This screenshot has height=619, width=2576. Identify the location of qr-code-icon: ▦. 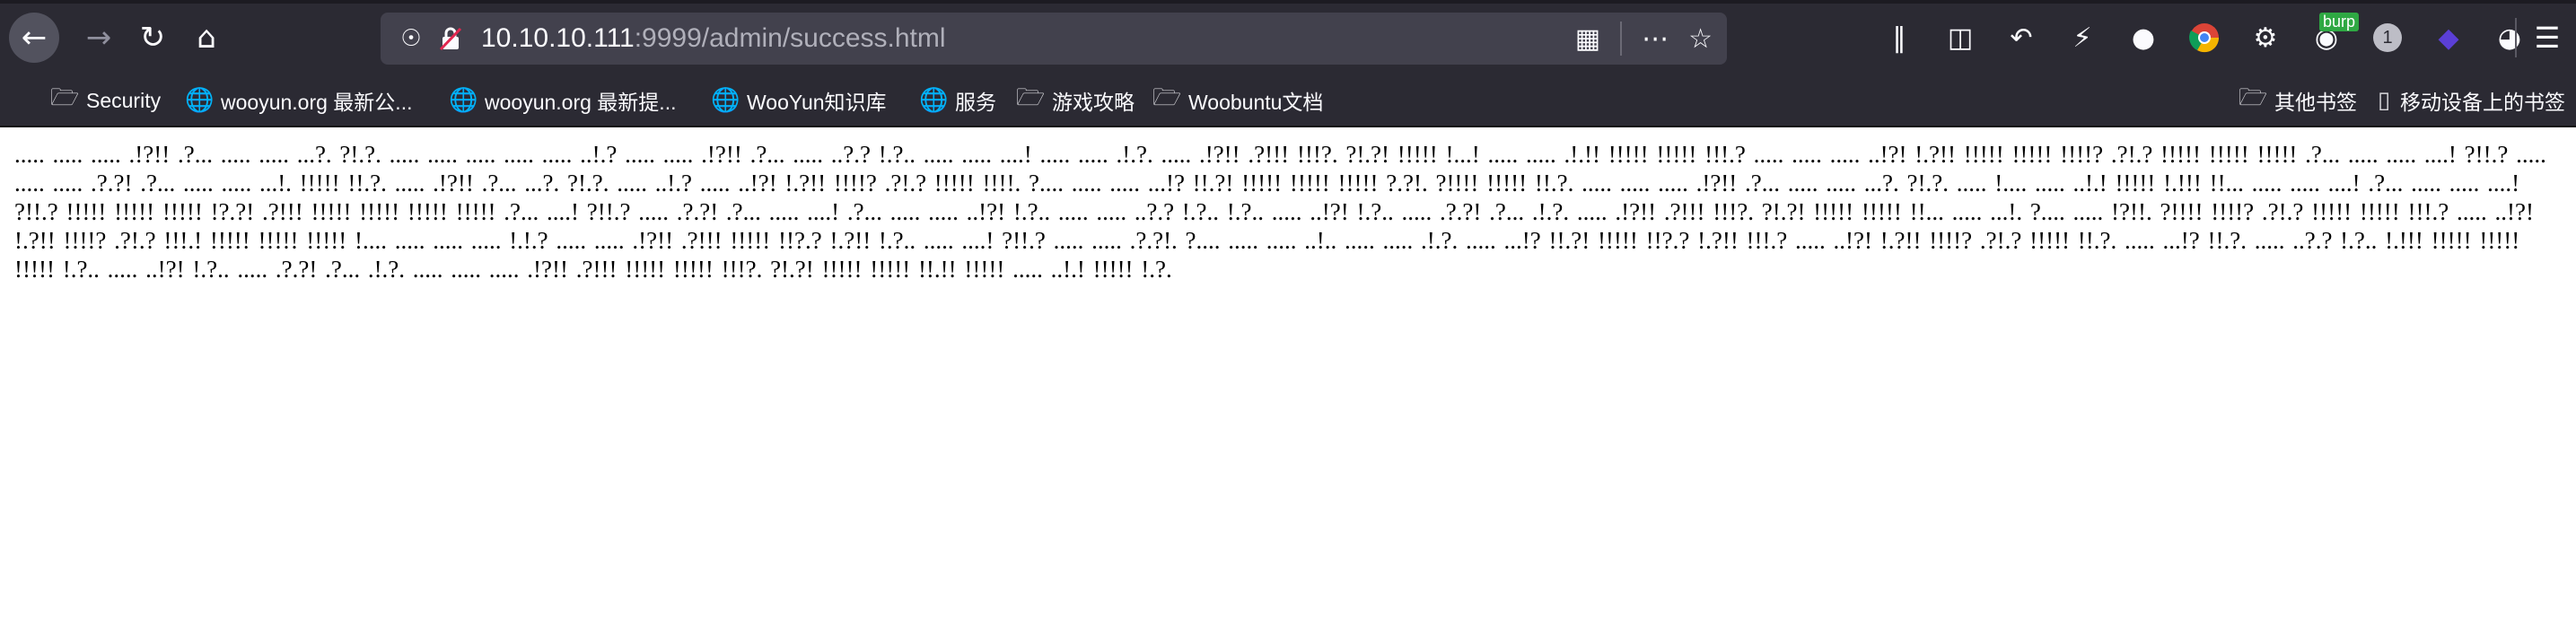
(1587, 39).